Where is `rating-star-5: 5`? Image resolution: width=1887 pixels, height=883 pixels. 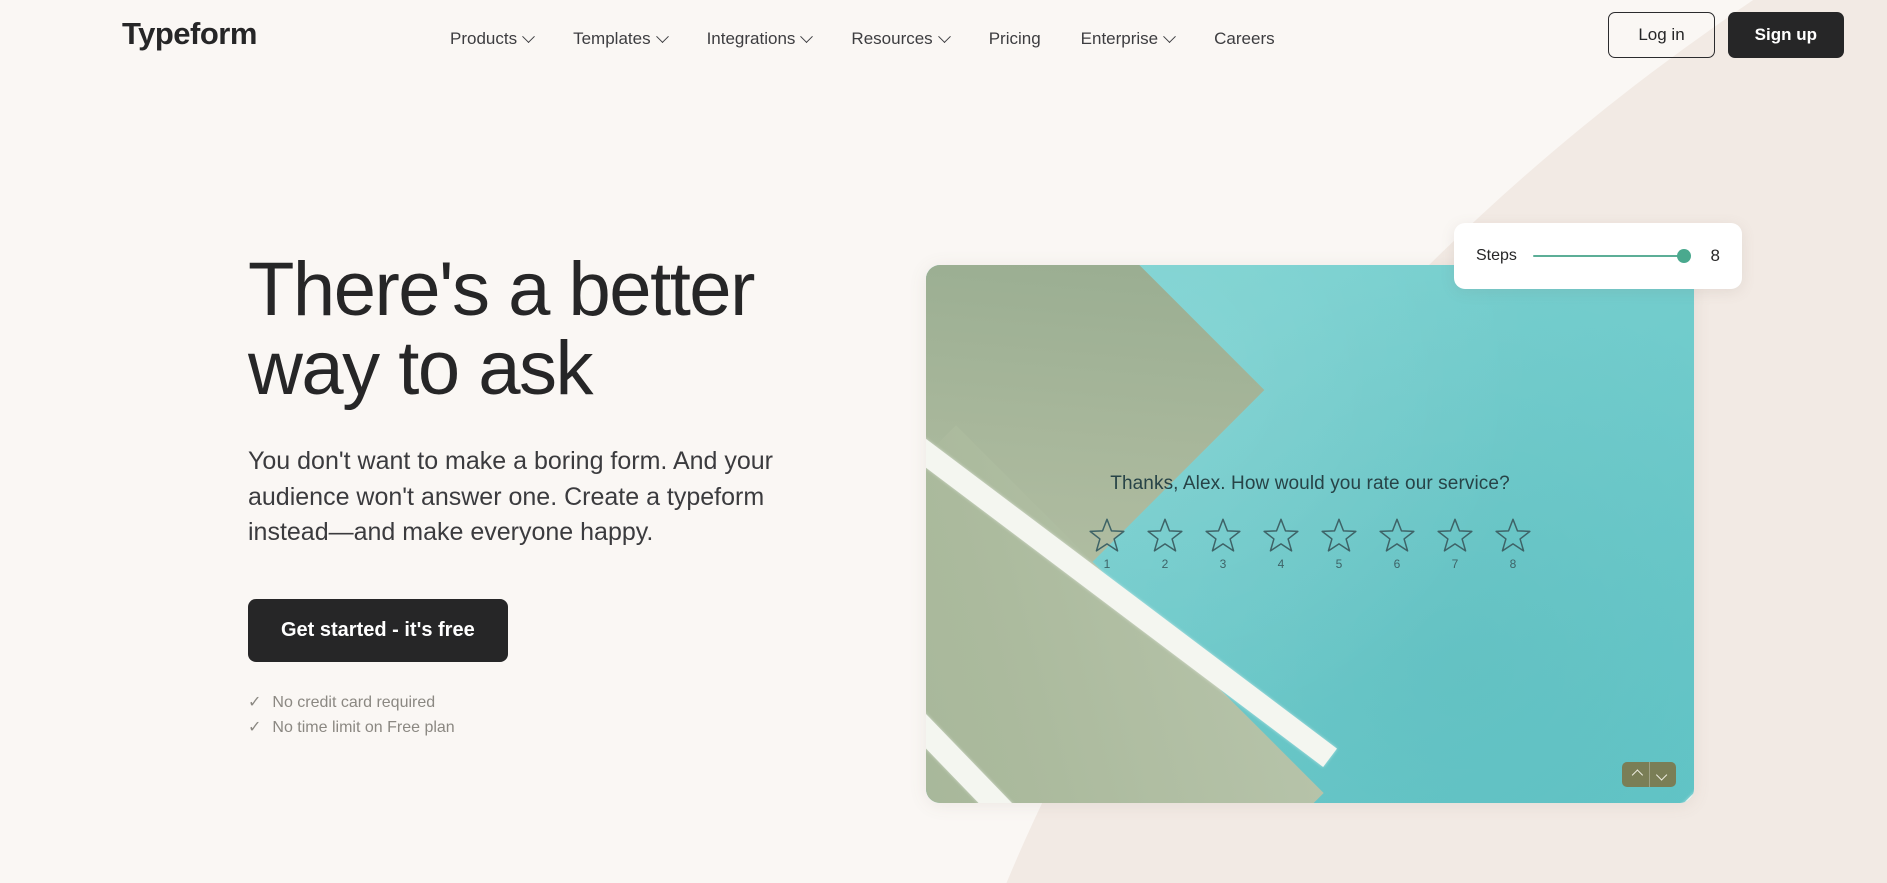 rating-star-5: 5 is located at coordinates (1339, 544).